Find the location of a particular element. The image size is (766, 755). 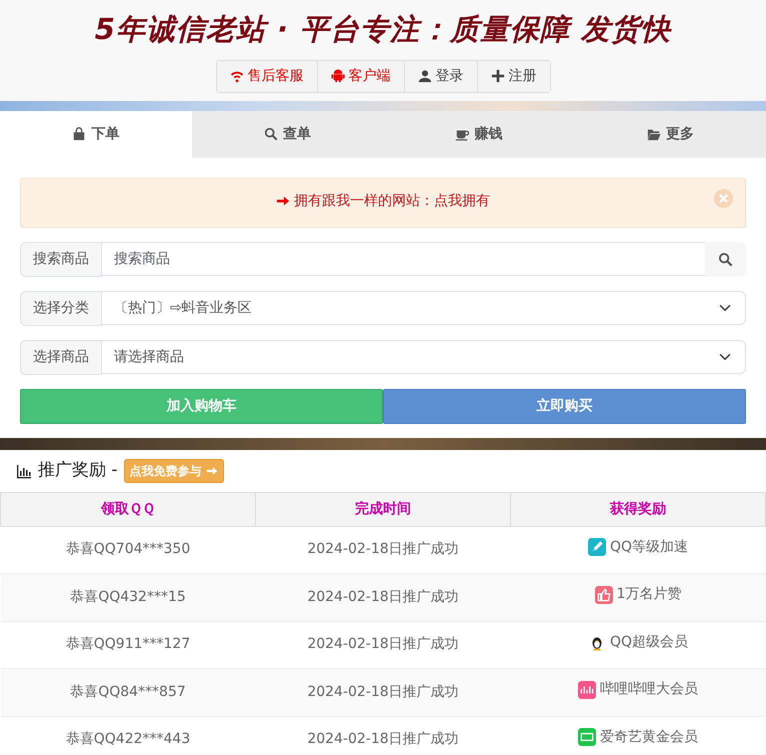

folder-icon is located at coordinates (653, 134).